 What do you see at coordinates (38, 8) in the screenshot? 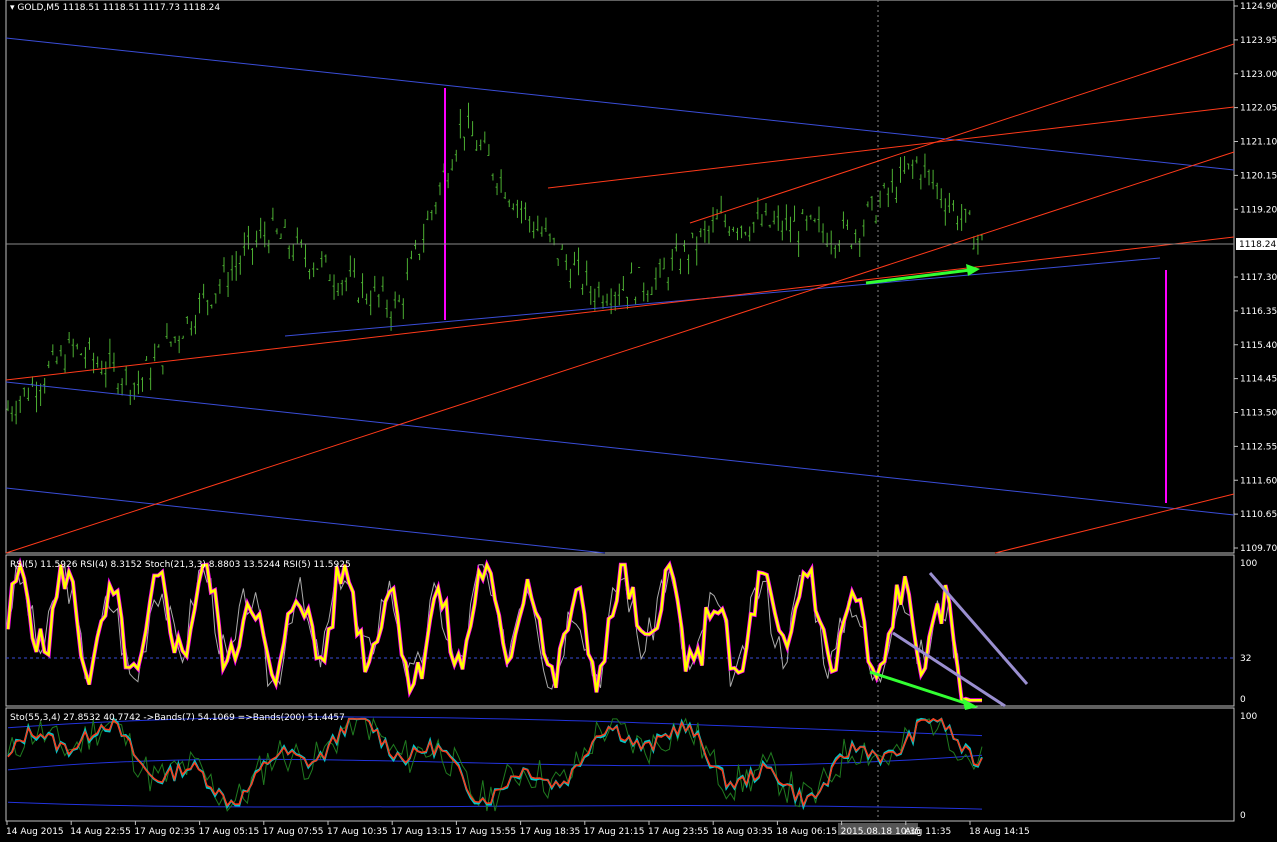
I see `symbol-label: GOLD,M5` at bounding box center [38, 8].